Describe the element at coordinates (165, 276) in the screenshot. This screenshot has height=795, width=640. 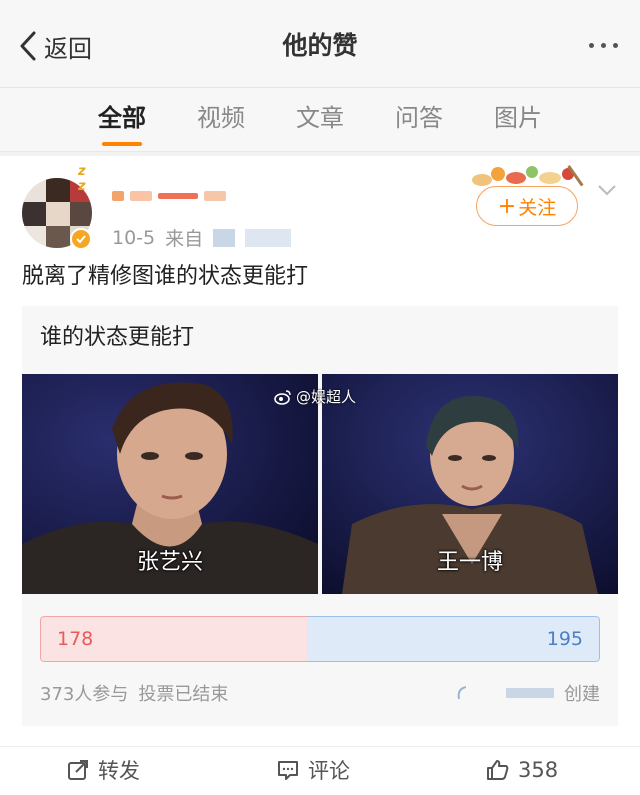
I see `post-text: 脱离了精修图谁的状态更能打` at that location.